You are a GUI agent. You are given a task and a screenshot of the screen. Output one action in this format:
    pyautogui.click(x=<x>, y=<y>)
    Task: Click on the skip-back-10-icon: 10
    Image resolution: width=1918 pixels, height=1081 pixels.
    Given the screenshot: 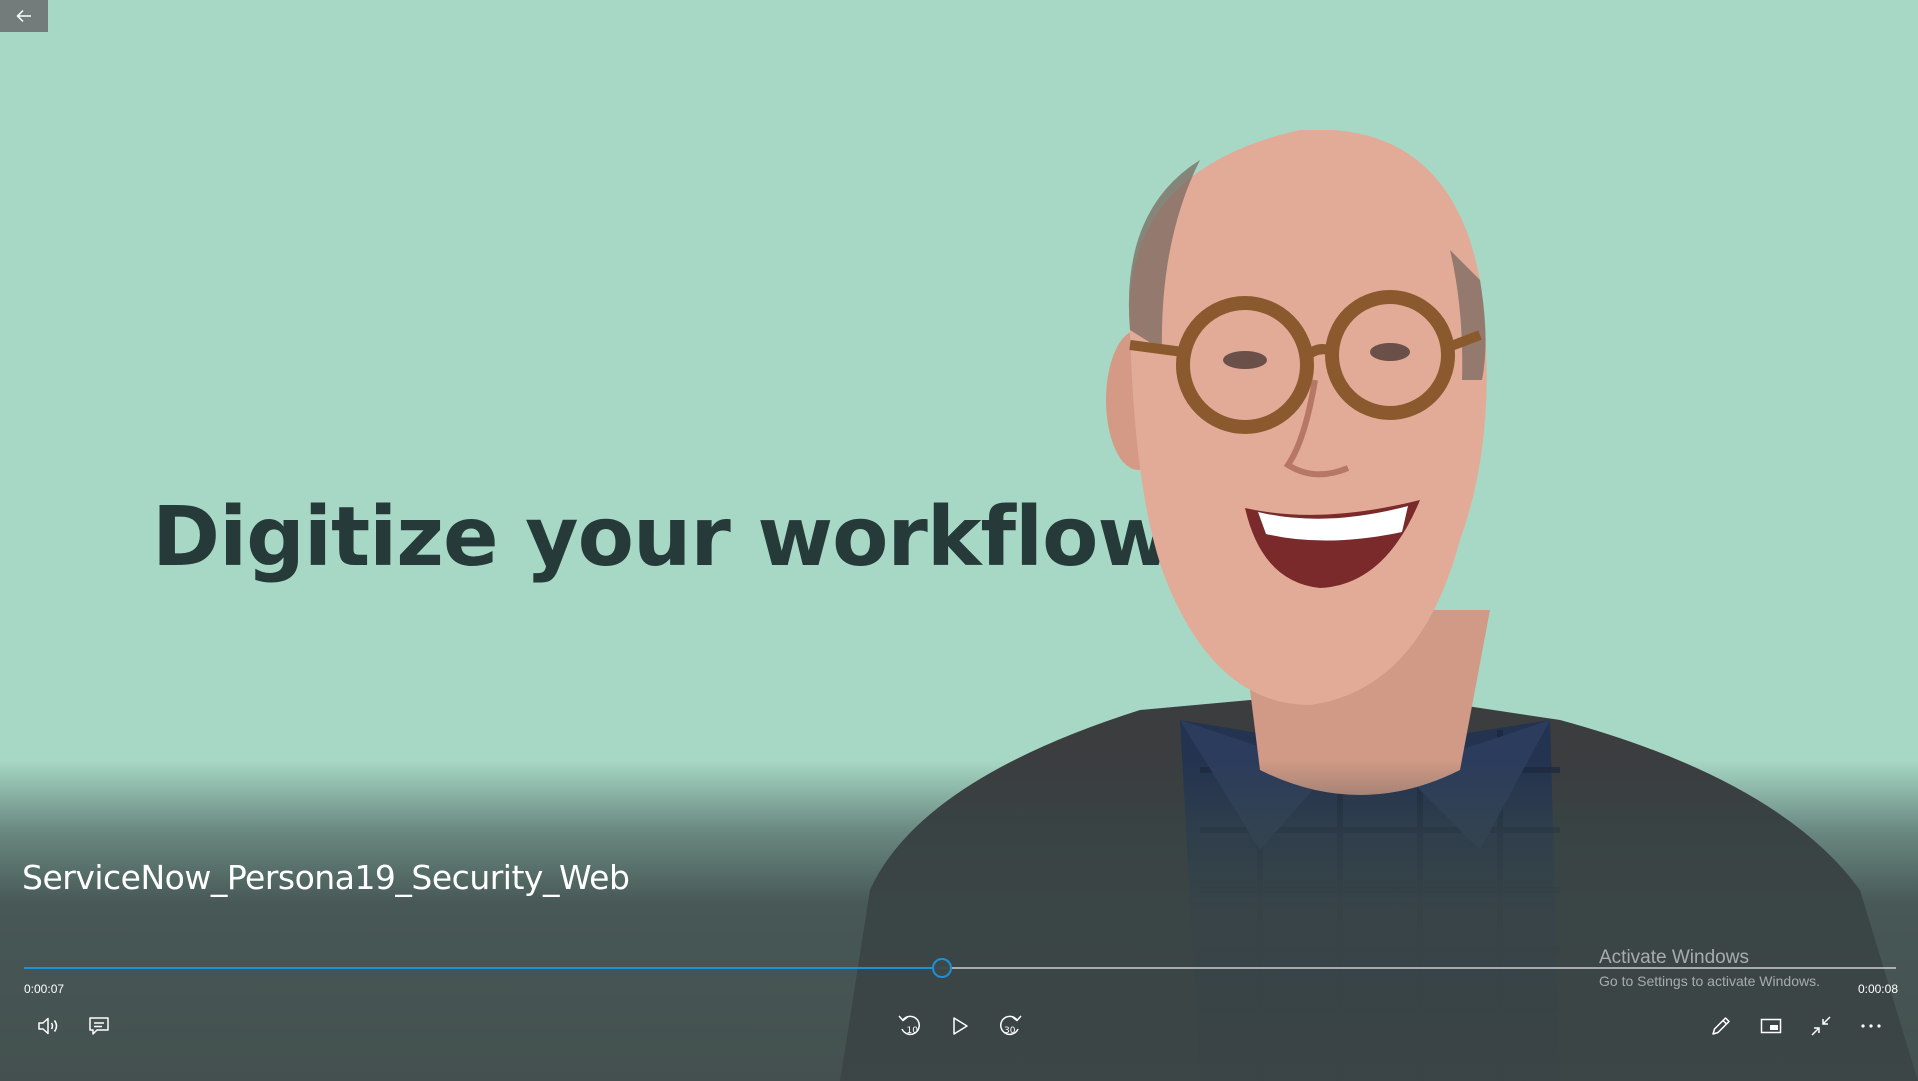 What is the action you would take?
    pyautogui.click(x=909, y=1025)
    